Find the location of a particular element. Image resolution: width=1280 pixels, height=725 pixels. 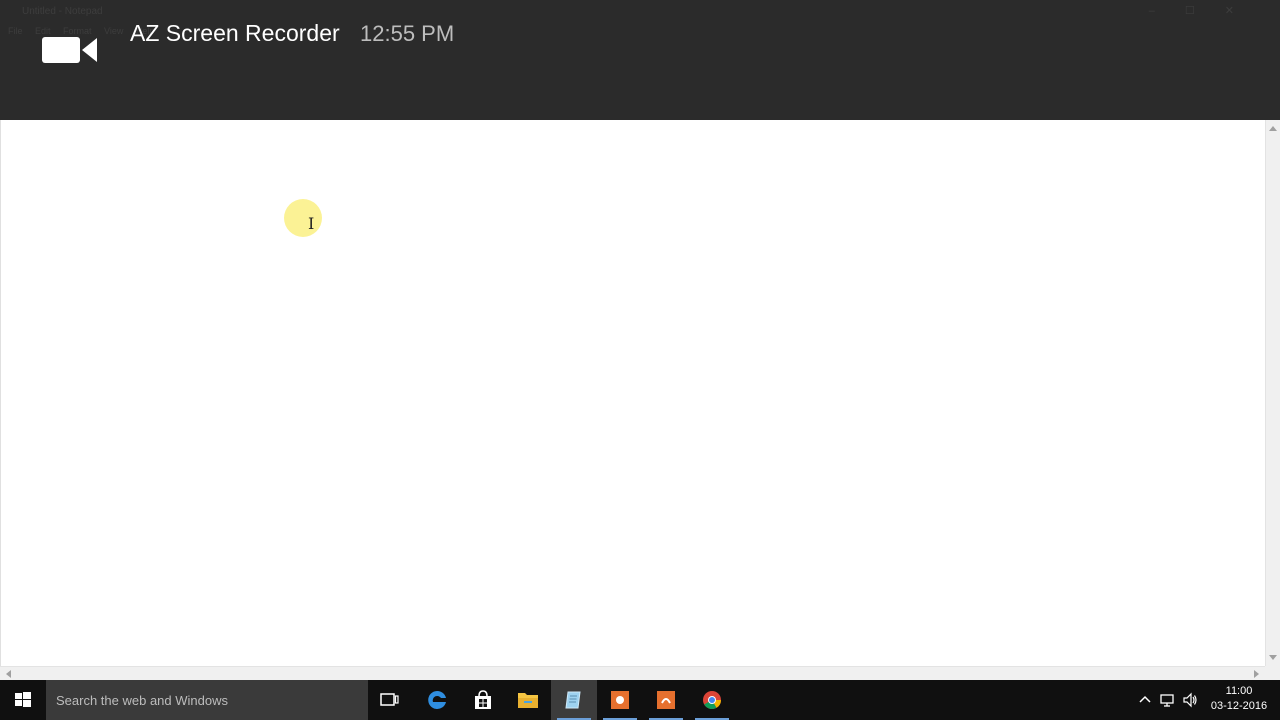

recorder-app-name: AZ Screen Recorder is located at coordinates (235, 33).